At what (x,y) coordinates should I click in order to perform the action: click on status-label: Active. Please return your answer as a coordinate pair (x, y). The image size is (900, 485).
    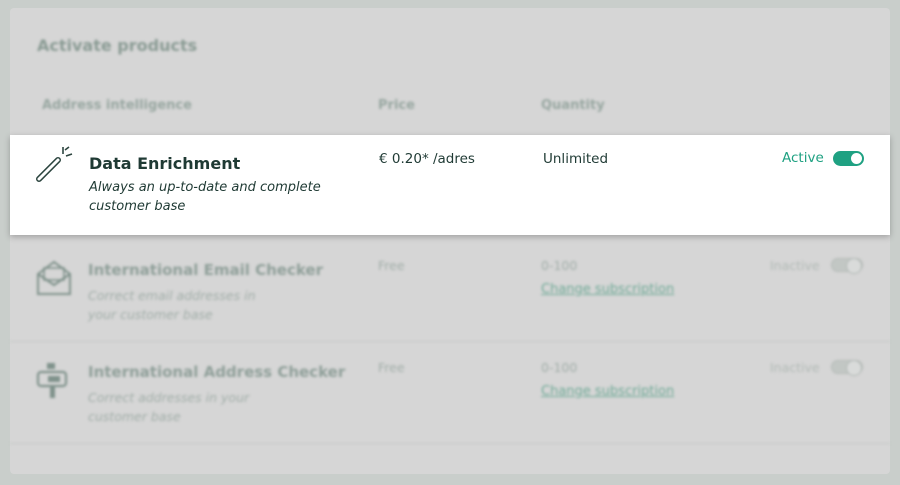
    Looking at the image, I should click on (803, 158).